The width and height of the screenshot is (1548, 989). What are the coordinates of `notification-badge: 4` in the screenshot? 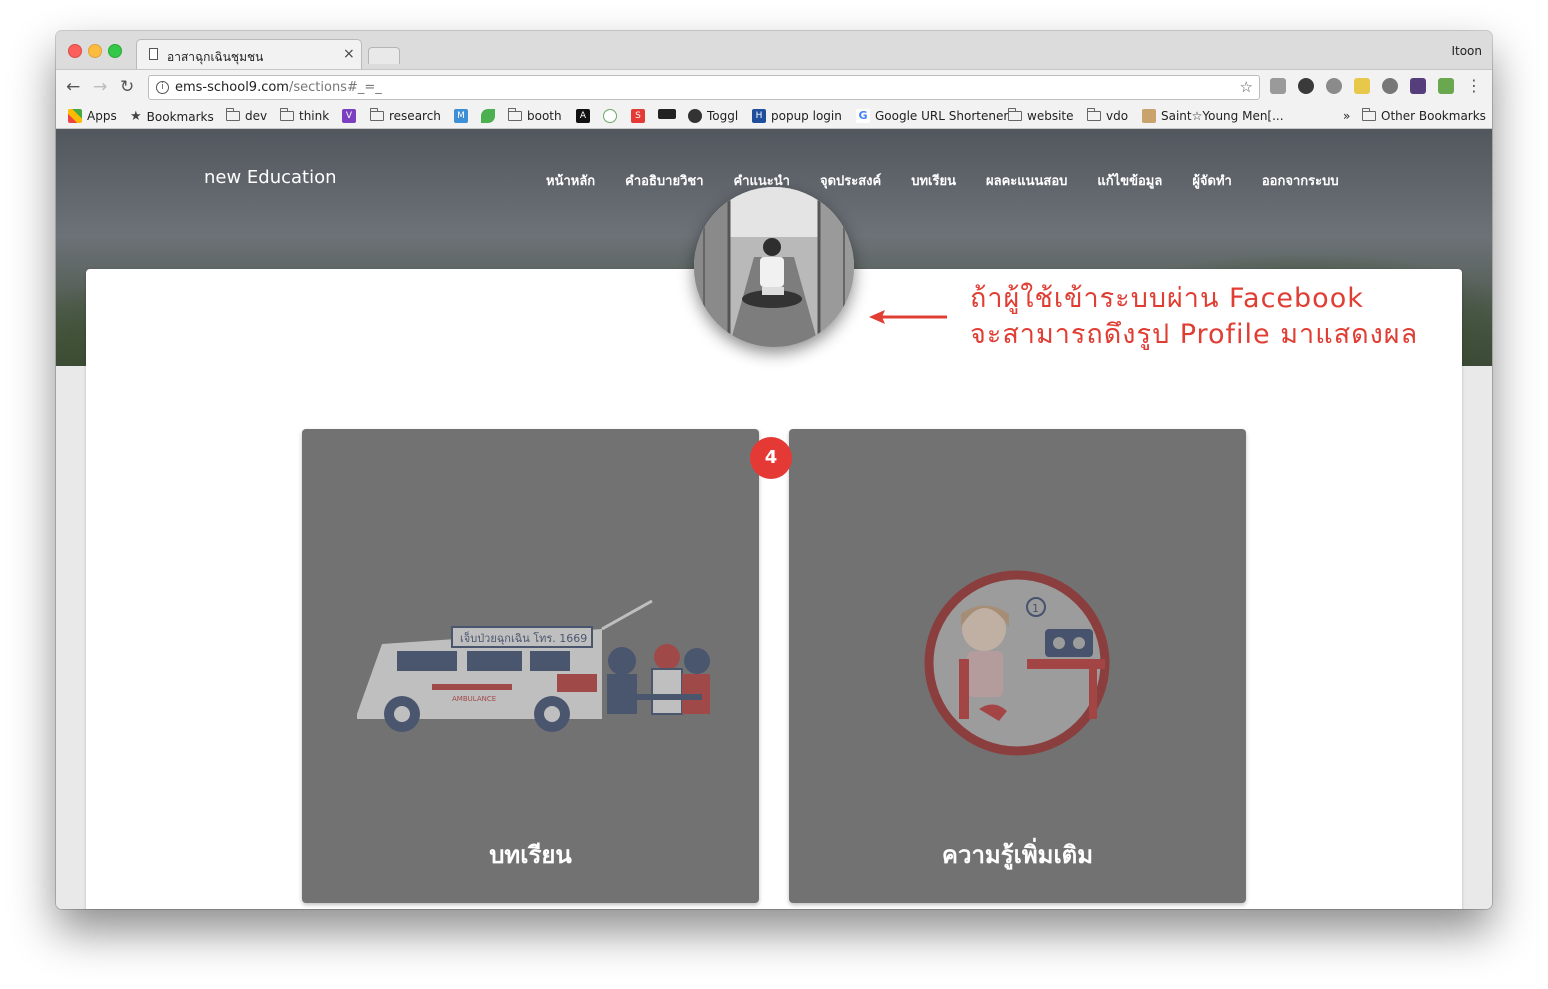 It's located at (771, 458).